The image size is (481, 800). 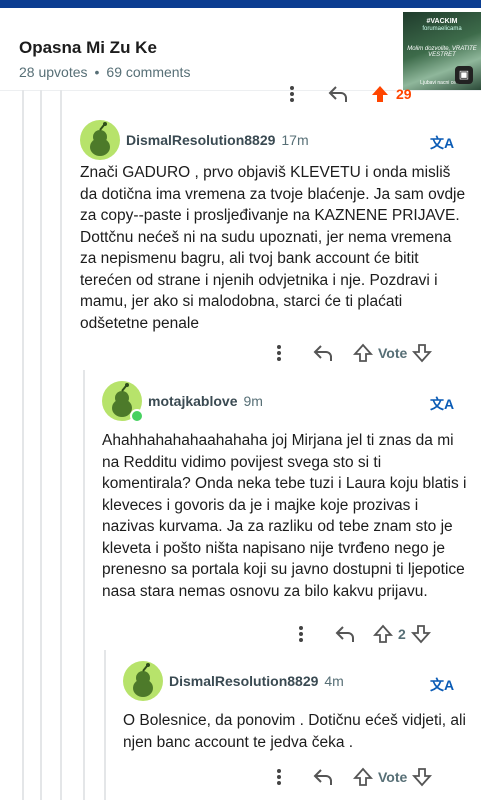 What do you see at coordinates (402, 634) in the screenshot?
I see `vote-count: 2` at bounding box center [402, 634].